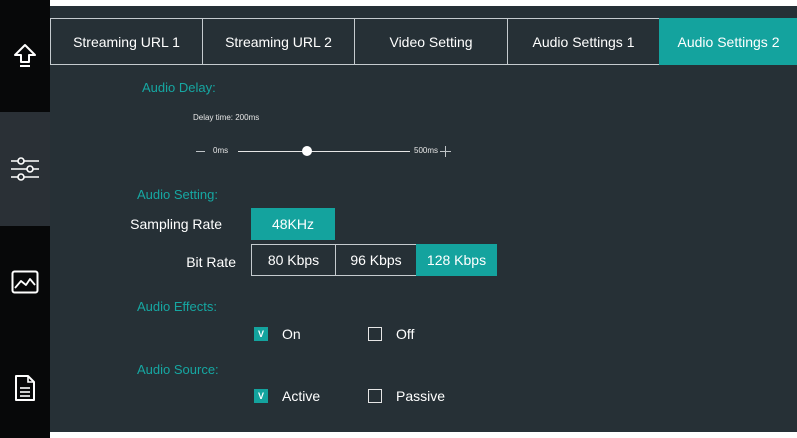 Image resolution: width=797 pixels, height=438 pixels. Describe the element at coordinates (278, 41) in the screenshot. I see `tab-streaming-url-2: Streaming URL 2` at that location.